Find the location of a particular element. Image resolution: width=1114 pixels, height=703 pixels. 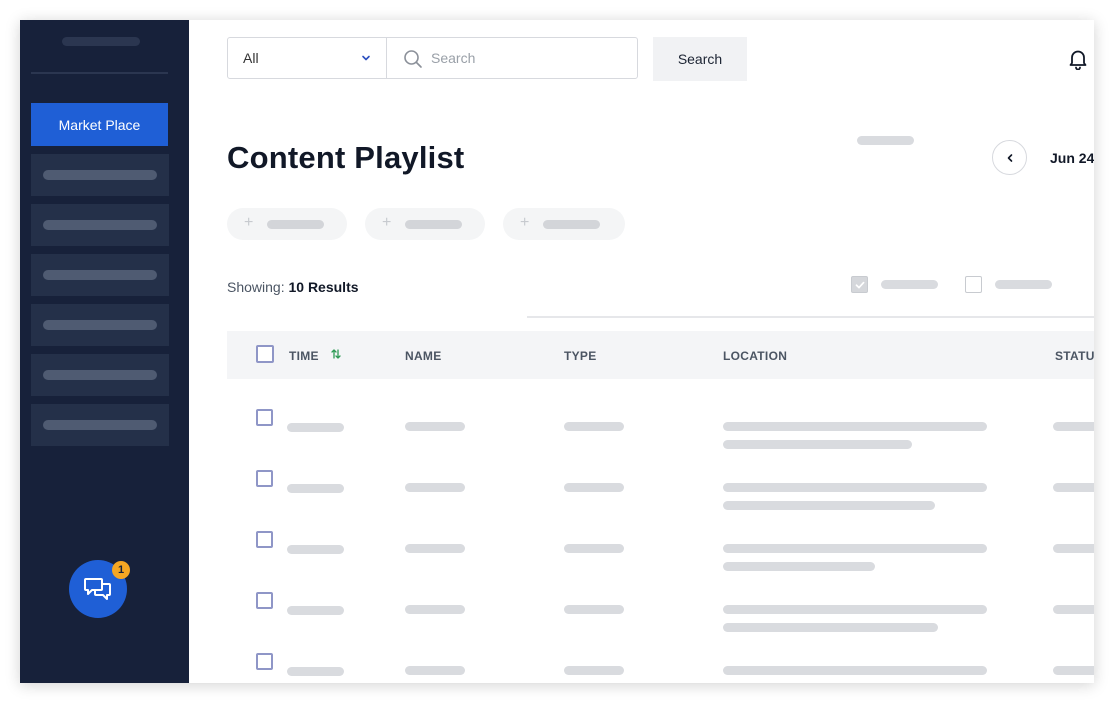

sort-icon is located at coordinates (336, 354).